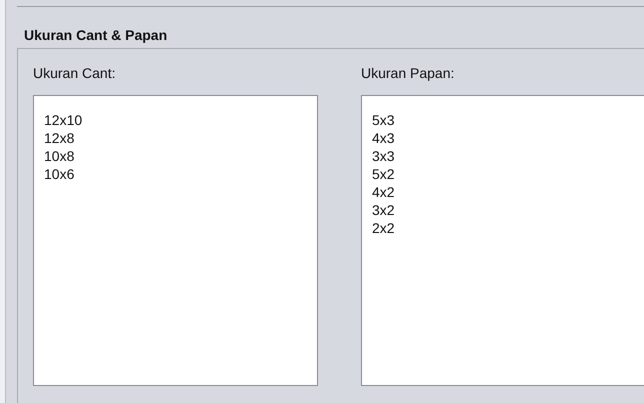  What do you see at coordinates (508, 228) in the screenshot?
I see `list-item: 2x2` at bounding box center [508, 228].